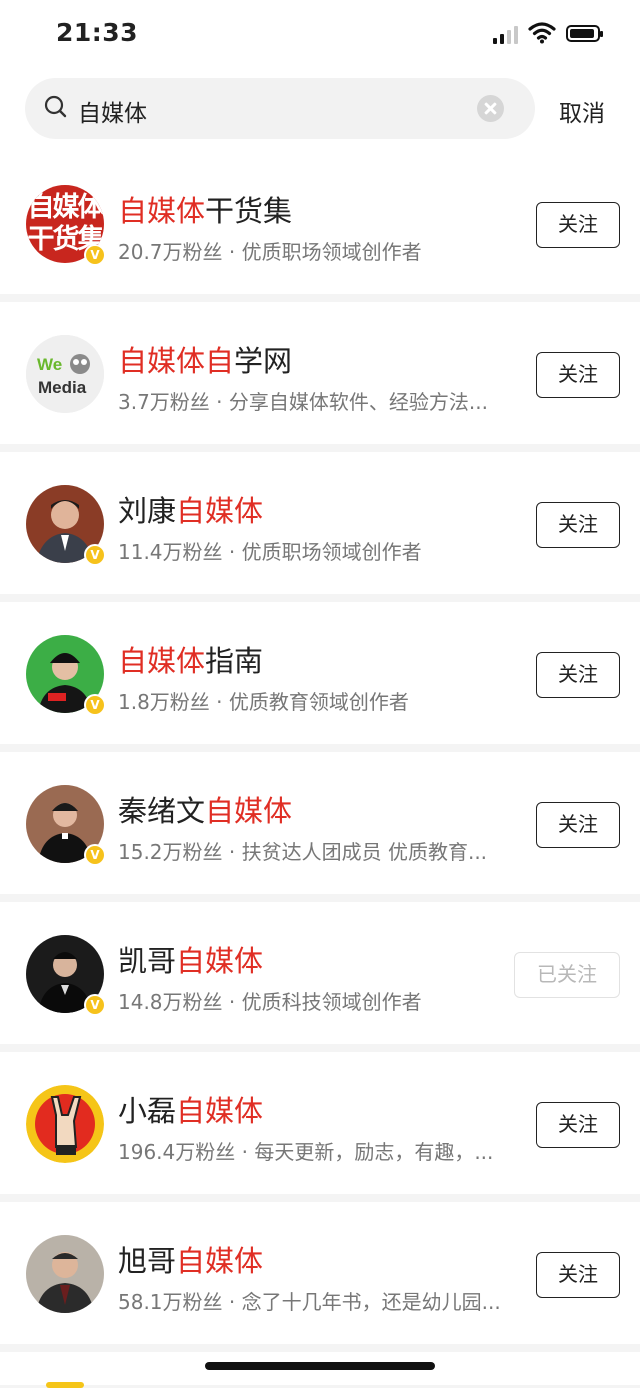 The image size is (640, 1388). Describe the element at coordinates (205, 361) in the screenshot. I see `result-name: 自媒体自学网` at that location.